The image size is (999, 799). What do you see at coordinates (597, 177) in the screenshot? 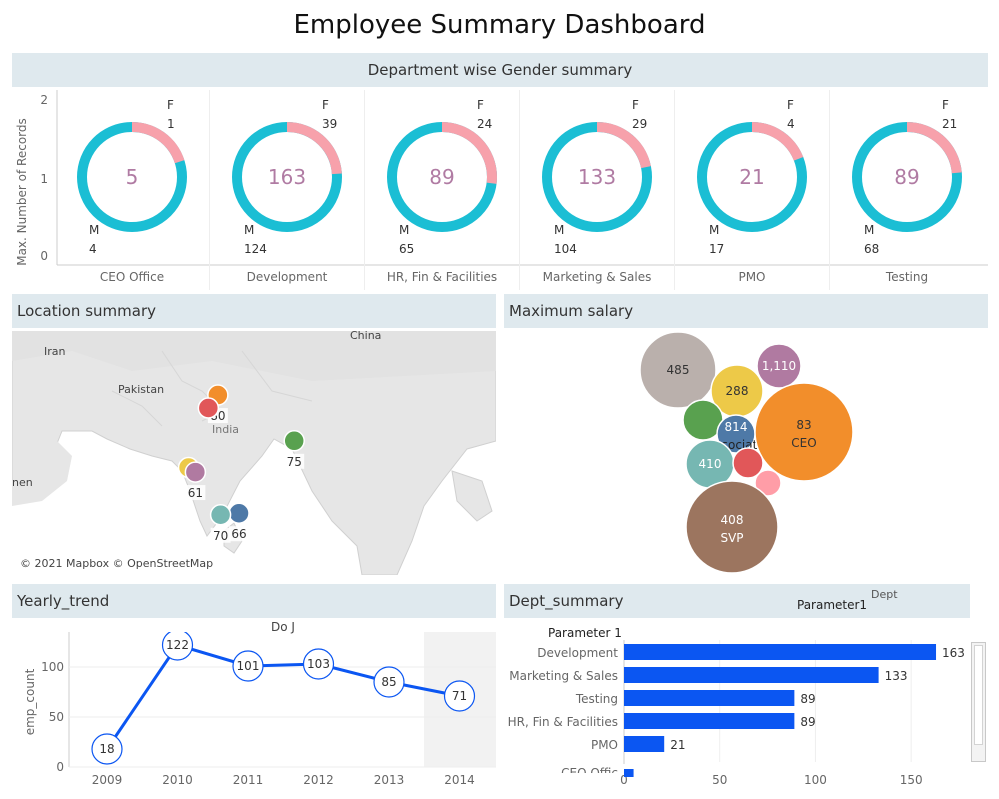
I see `donut-total: 133` at bounding box center [597, 177].